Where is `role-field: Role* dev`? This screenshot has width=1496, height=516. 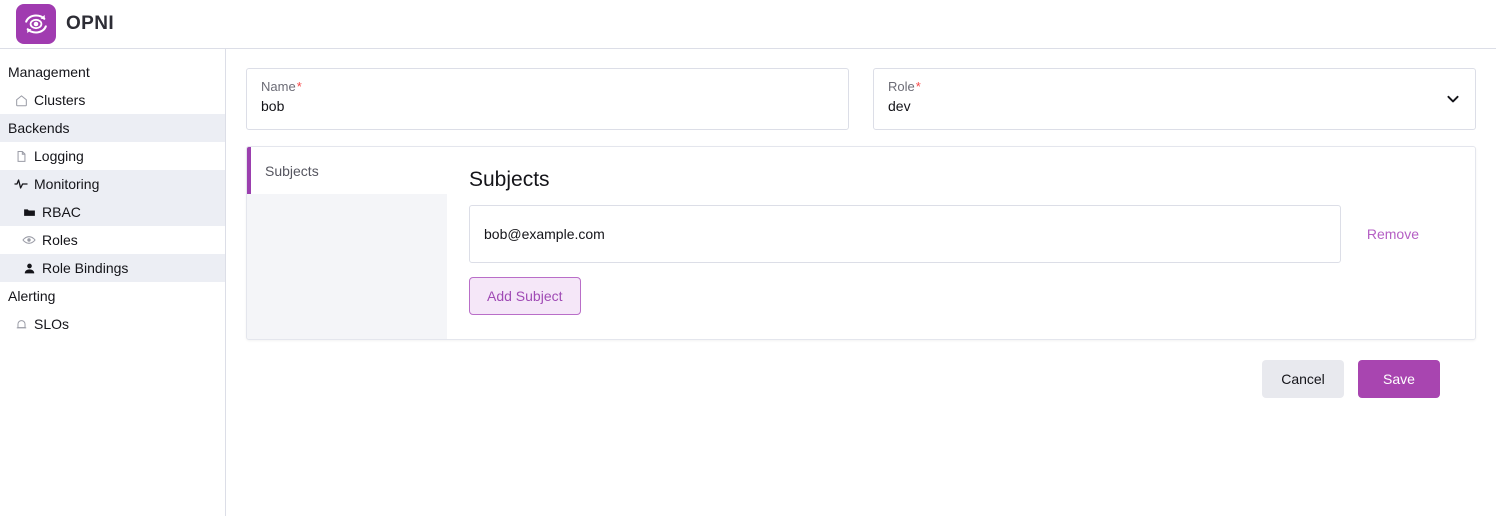
role-field: Role* dev is located at coordinates (1174, 99).